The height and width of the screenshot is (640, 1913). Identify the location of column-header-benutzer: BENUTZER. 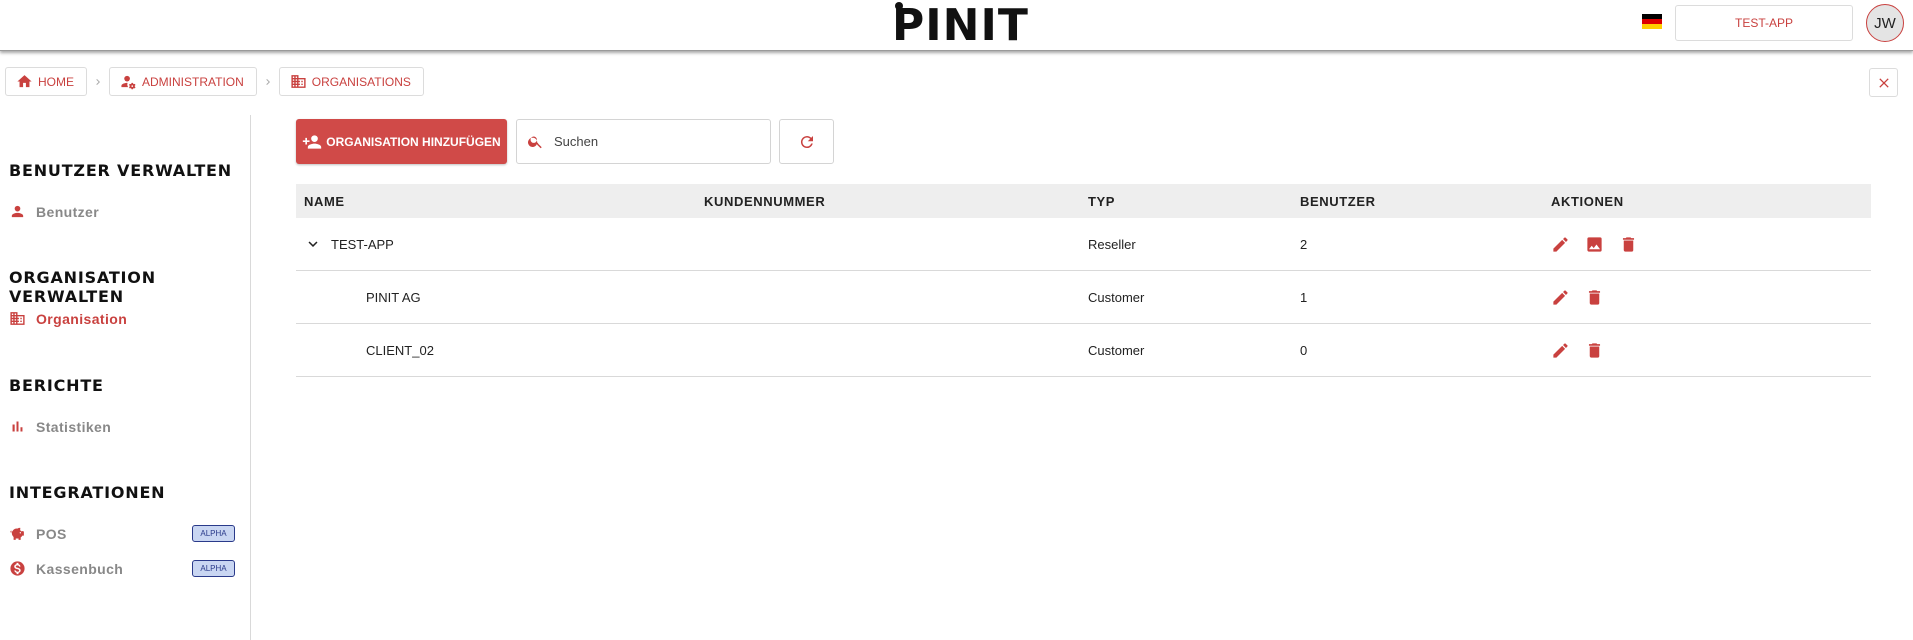
(1338, 201).